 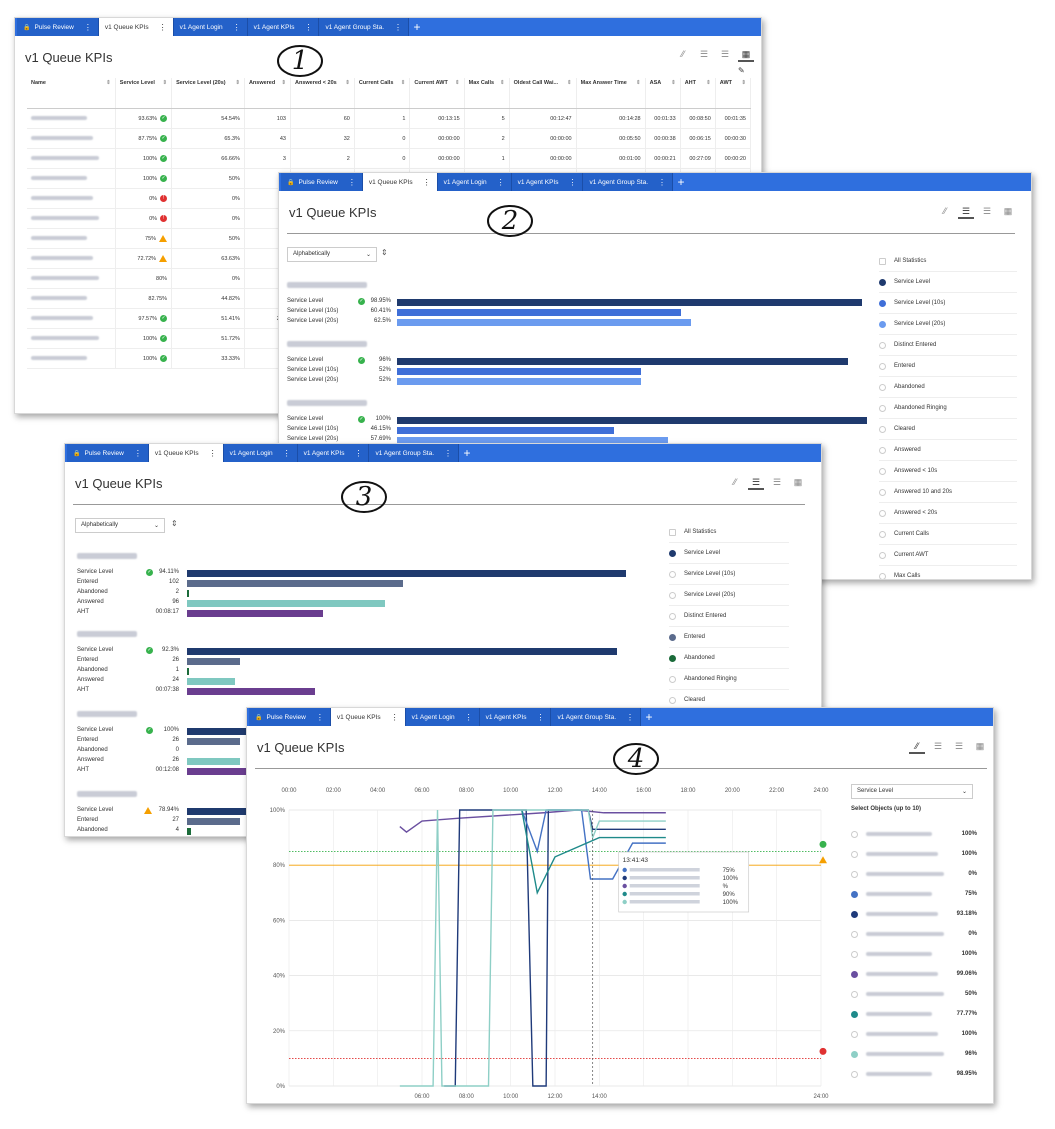 What do you see at coordinates (914, 894) in the screenshot?
I see `object-item: 75%` at bounding box center [914, 894].